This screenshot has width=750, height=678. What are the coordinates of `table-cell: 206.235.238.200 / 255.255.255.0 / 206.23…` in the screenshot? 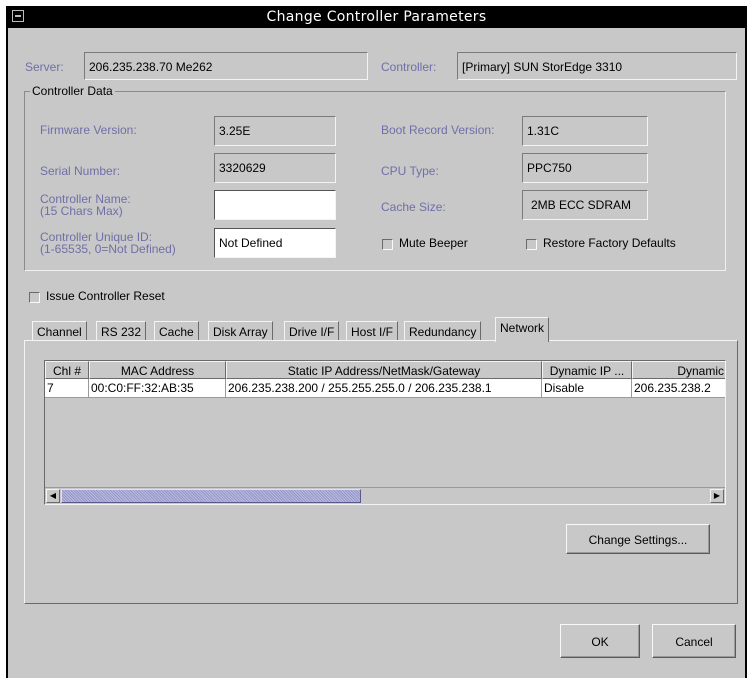 It's located at (384, 388).